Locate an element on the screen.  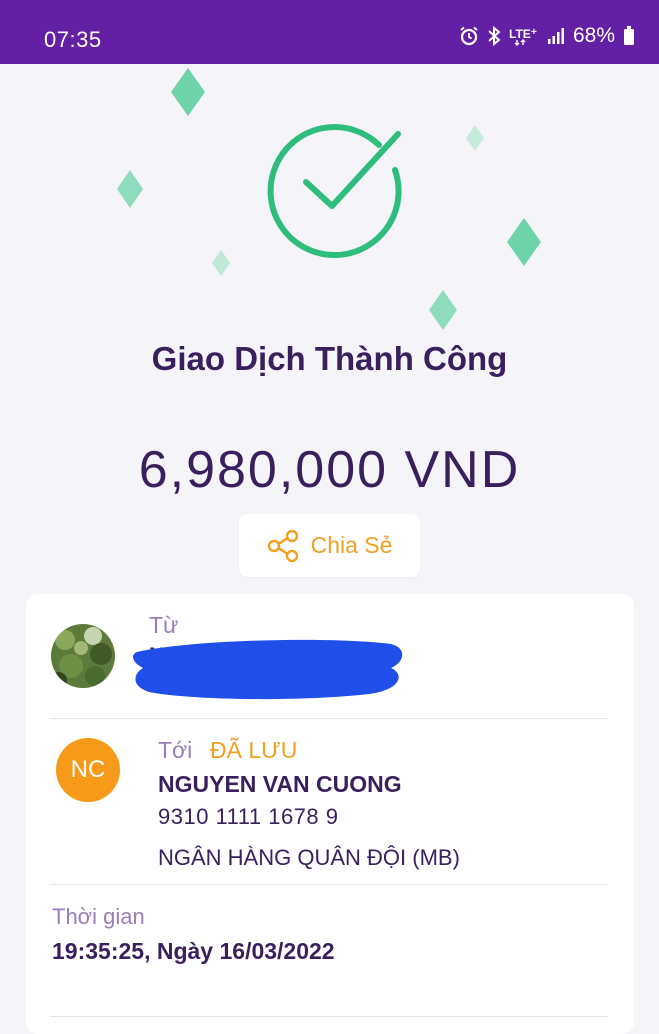
recipient-avatar: NC is located at coordinates (88, 770).